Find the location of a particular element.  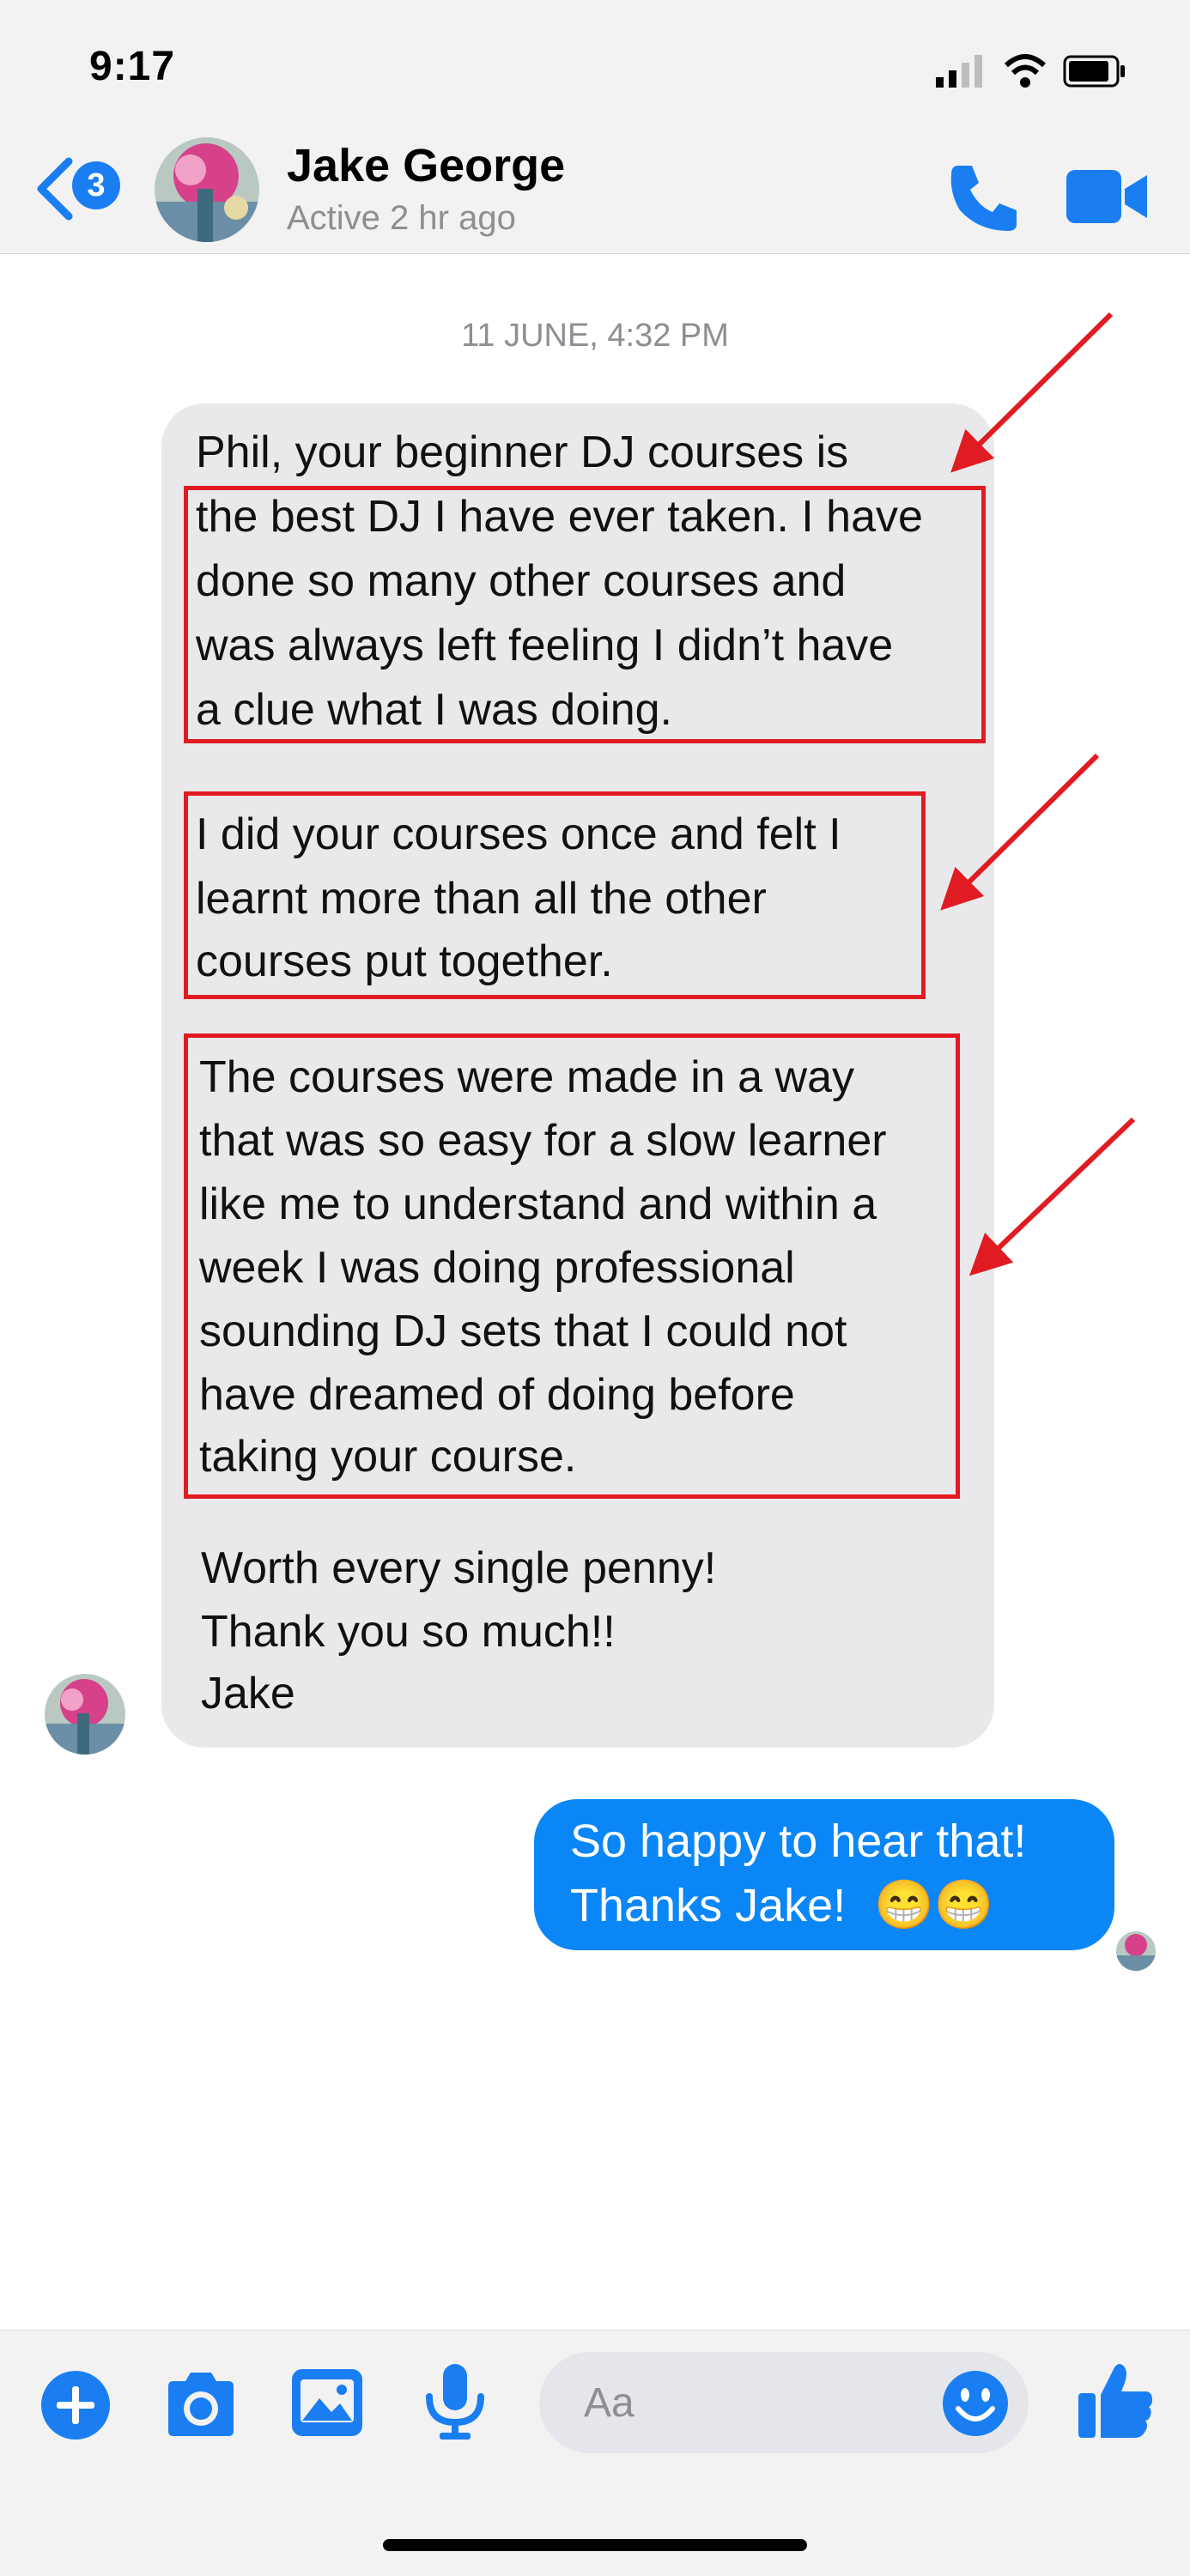

annotation-arrows is located at coordinates (1038, 794).